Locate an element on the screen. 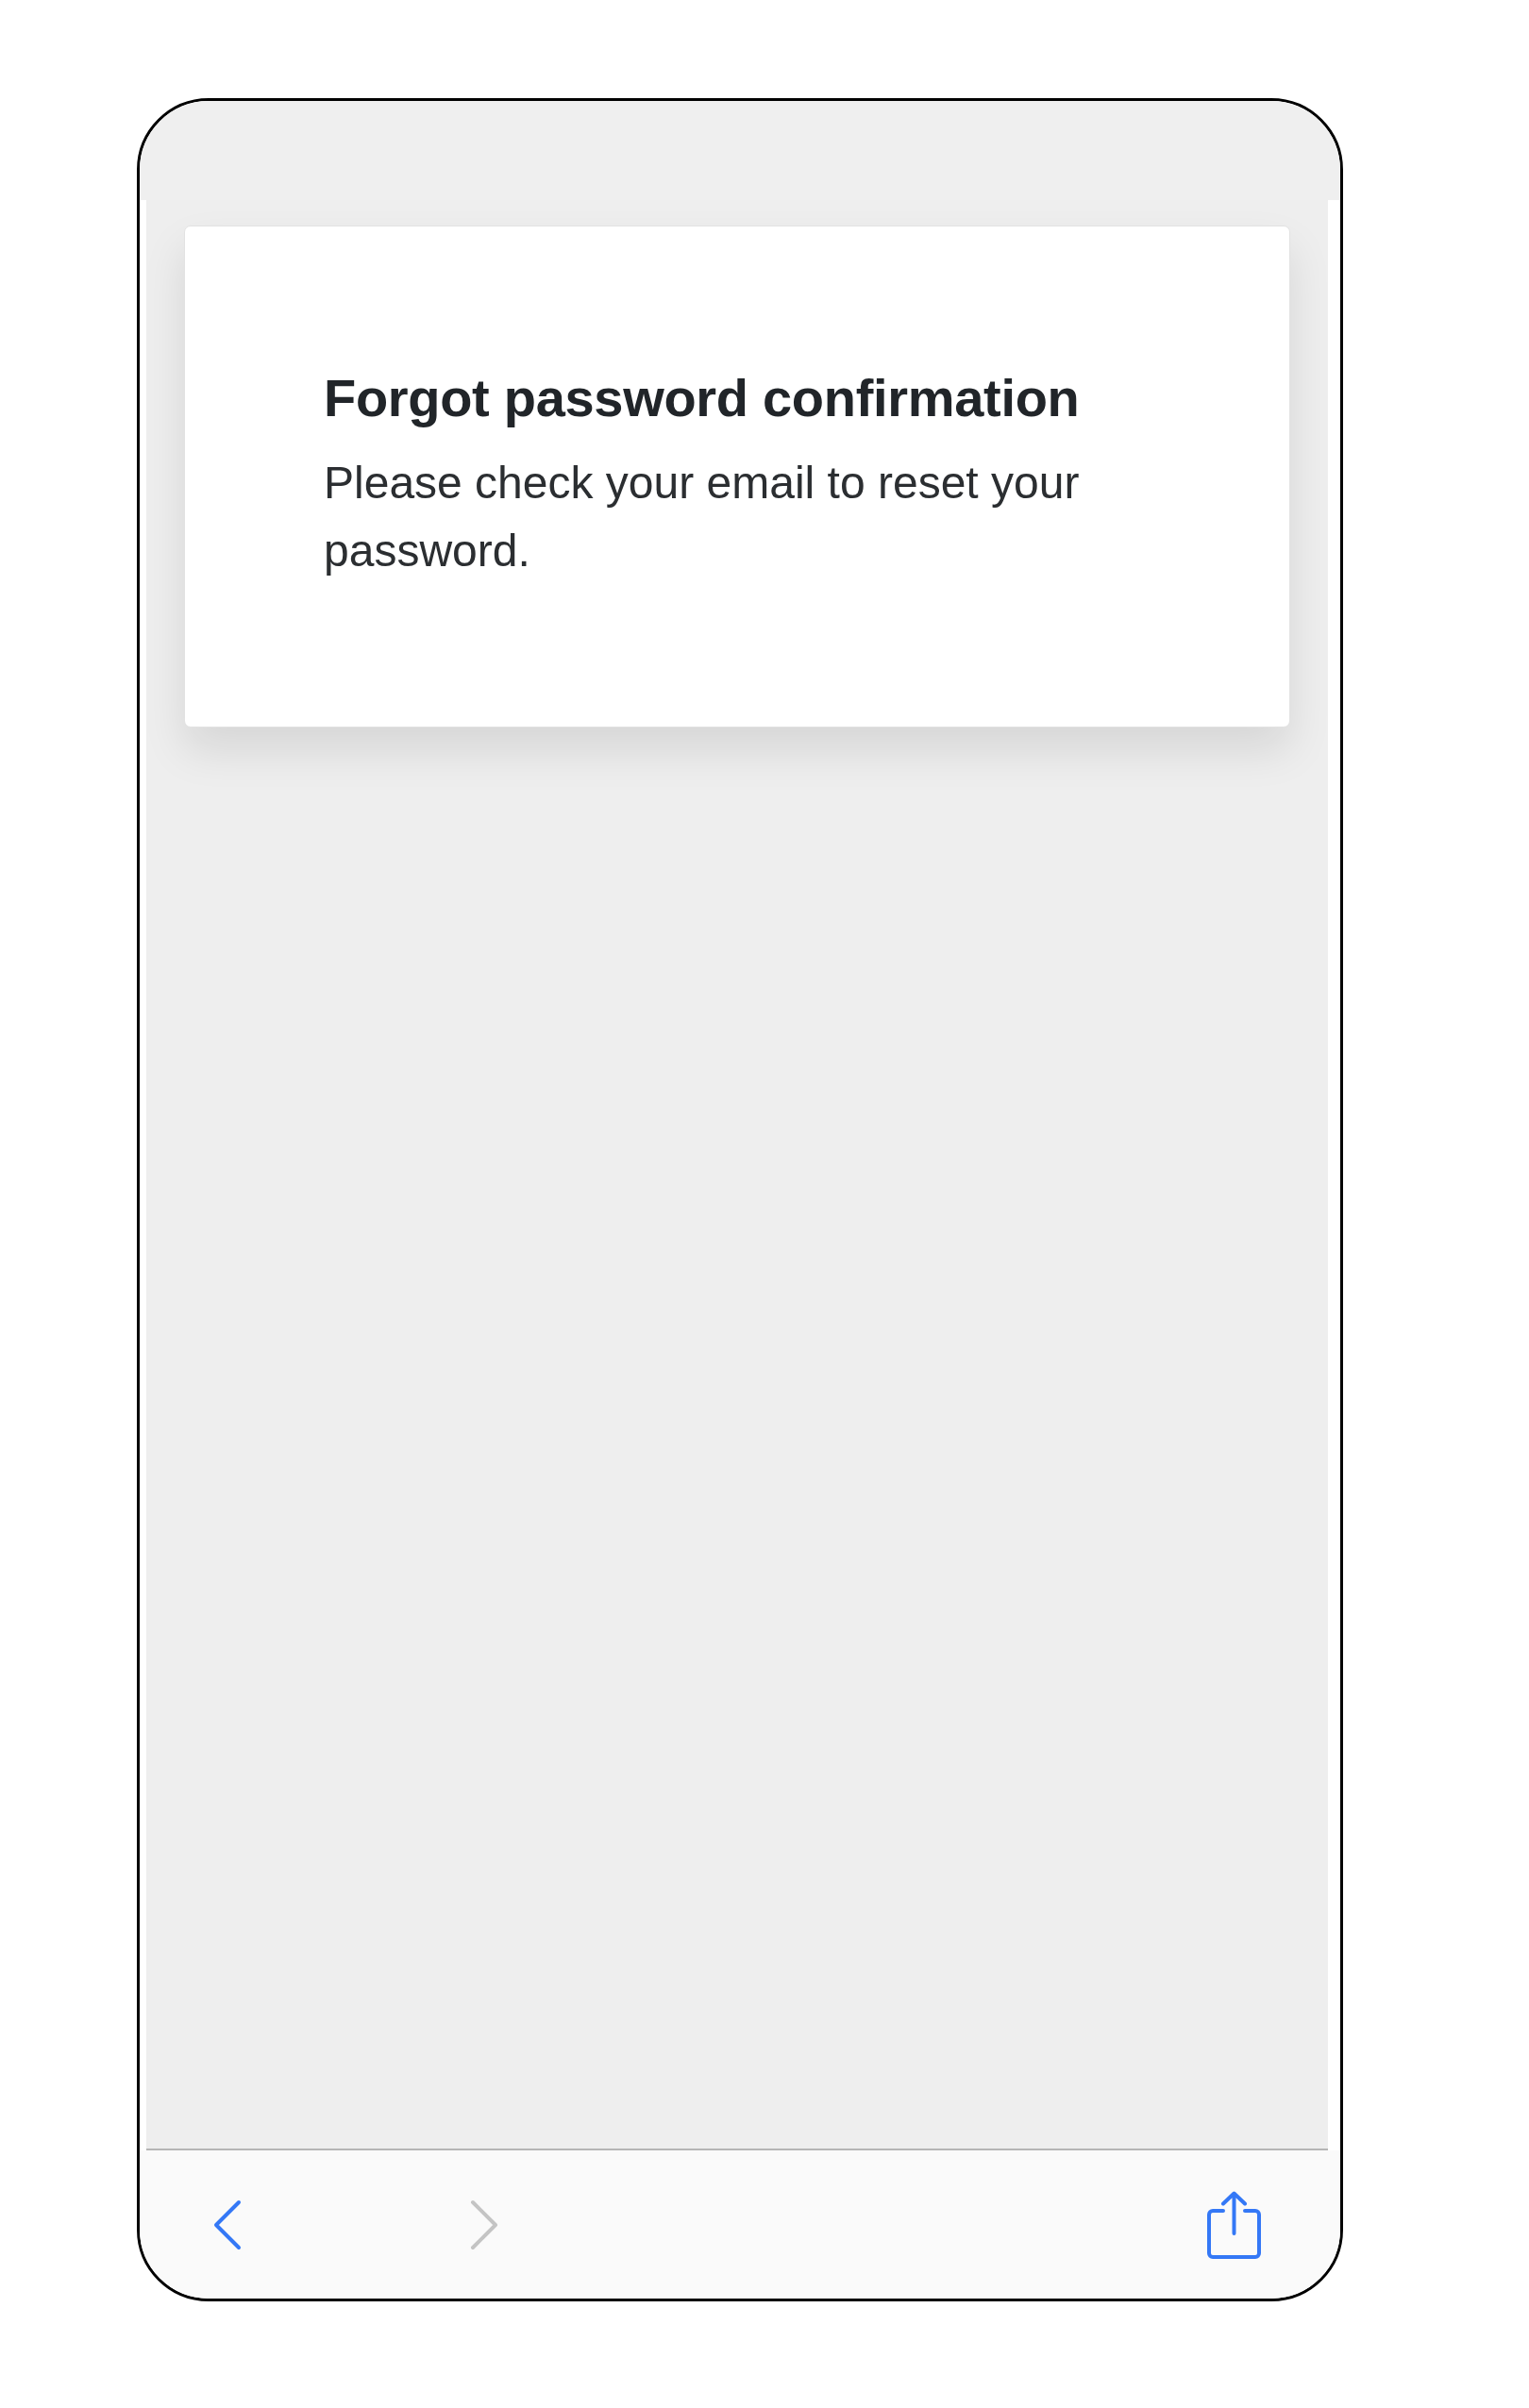 The image size is (1529, 2408). chevron-left-icon is located at coordinates (227, 2224).